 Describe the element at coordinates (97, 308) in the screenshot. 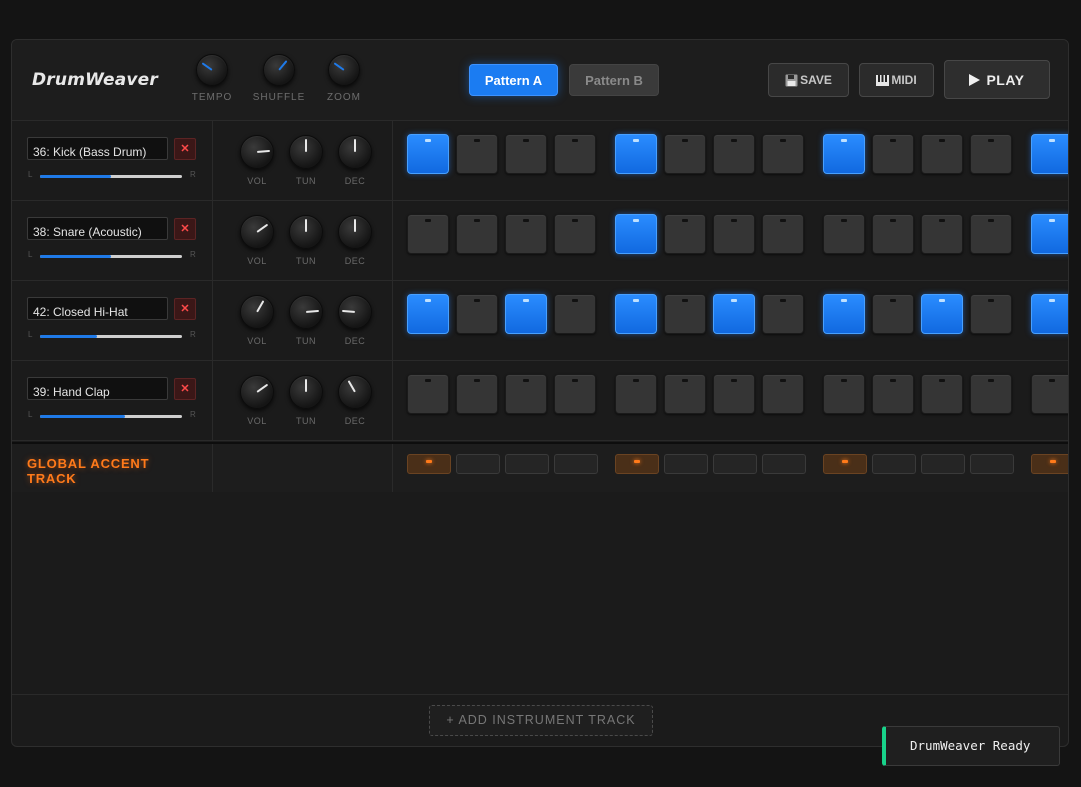

I see `track-name-field: 42: Closed Hi-Hat` at that location.